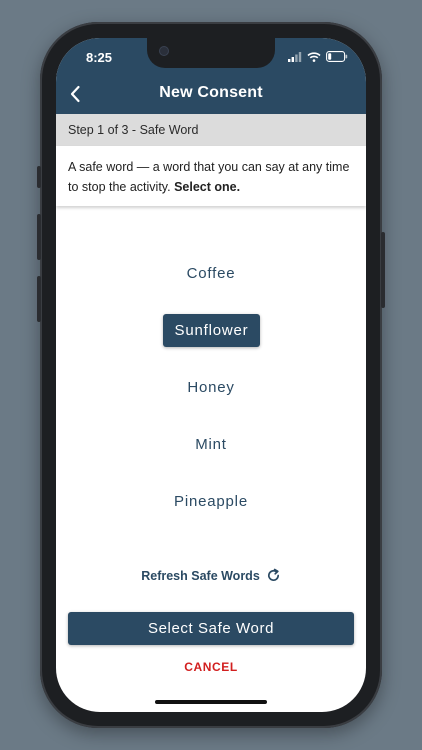 This screenshot has width=422, height=750. Describe the element at coordinates (39, 177) in the screenshot. I see `silent-switch` at that location.